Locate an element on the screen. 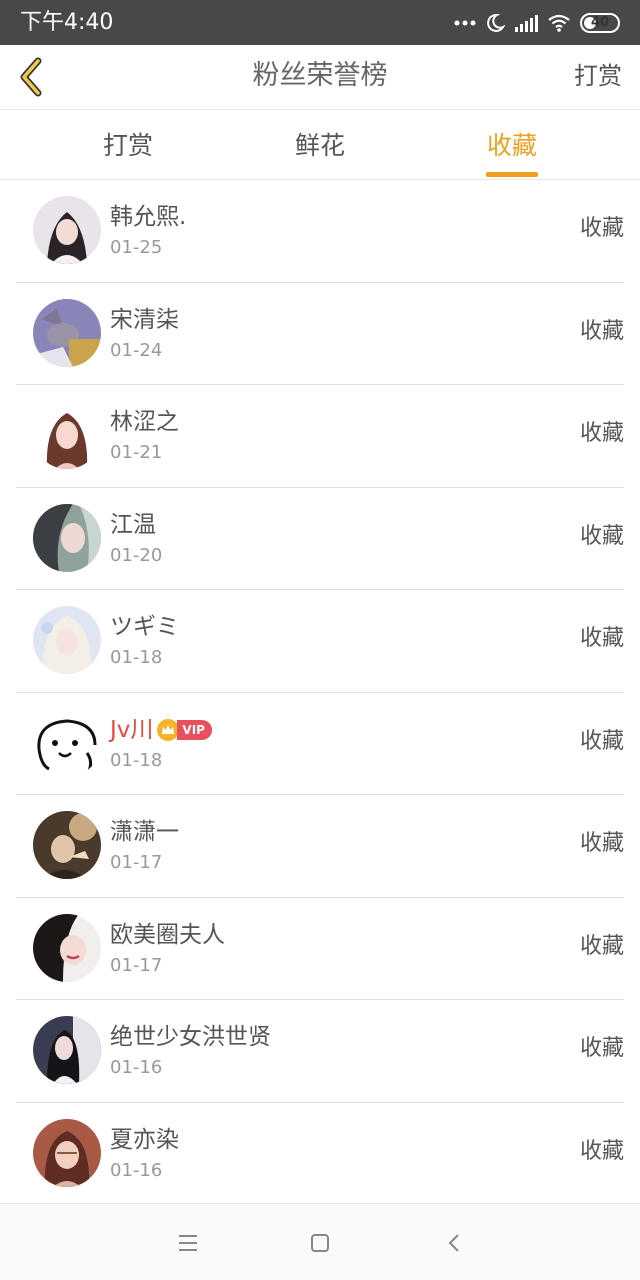 The image size is (640, 1280). tab-flowers: 鲜花 is located at coordinates (320, 146).